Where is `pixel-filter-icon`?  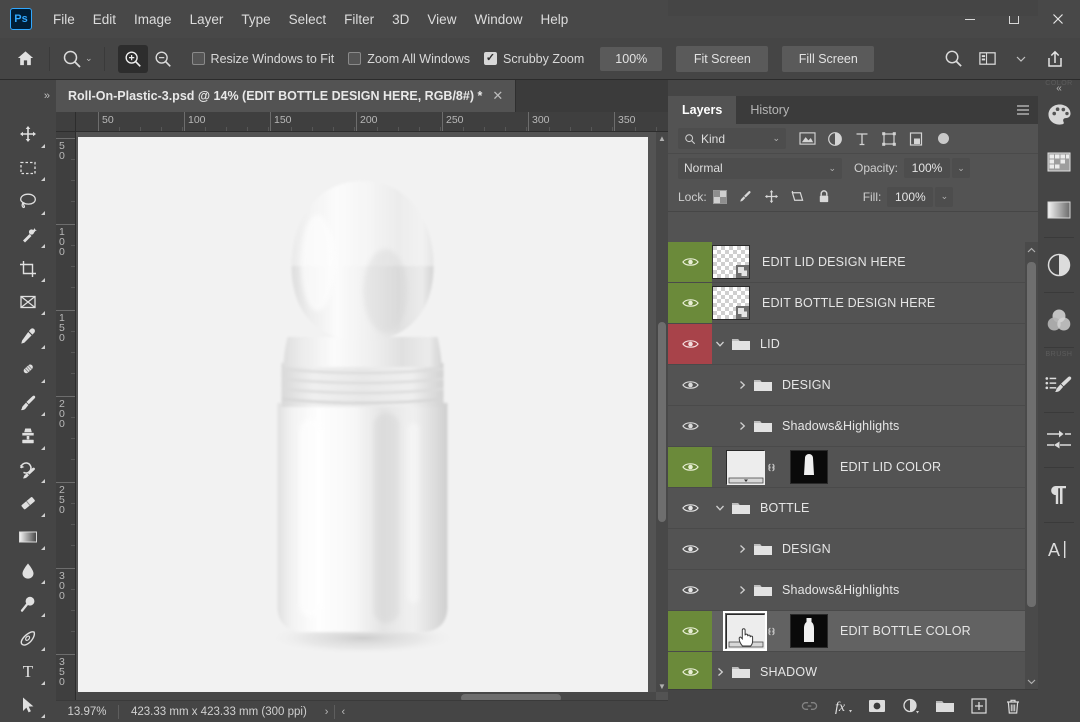
pixel-filter-icon is located at coordinates (807, 139).